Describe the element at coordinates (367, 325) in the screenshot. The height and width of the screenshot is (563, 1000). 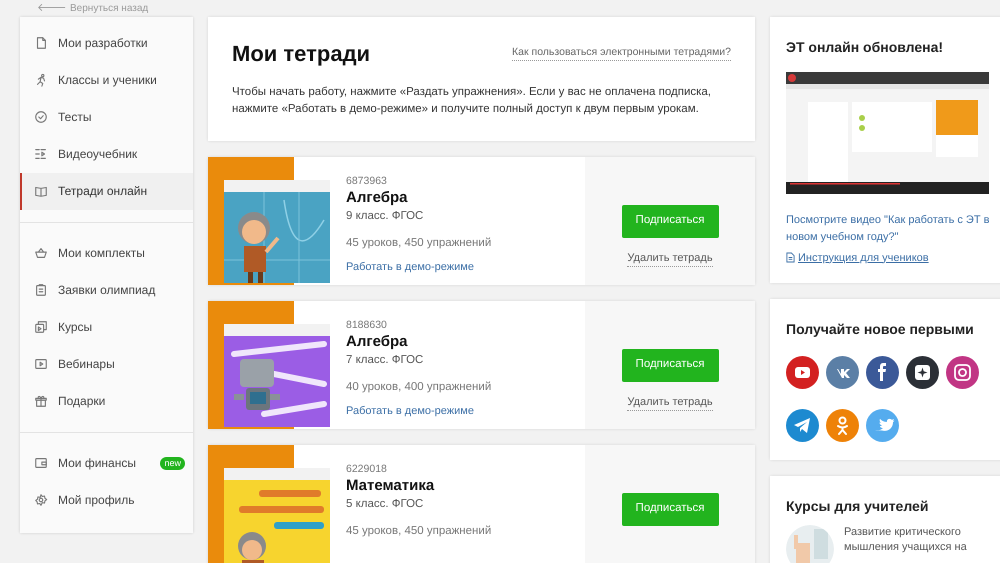
I see `notebook-id: 8188630` at that location.